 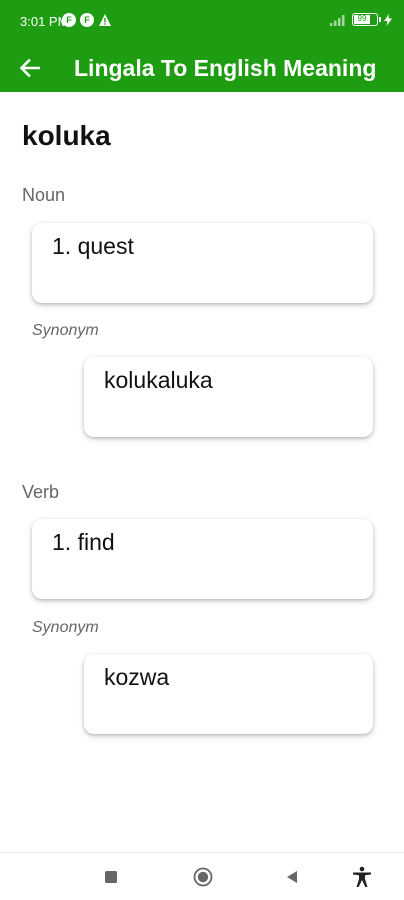 I want to click on notification-app-icon-2: F, so click(x=87, y=20).